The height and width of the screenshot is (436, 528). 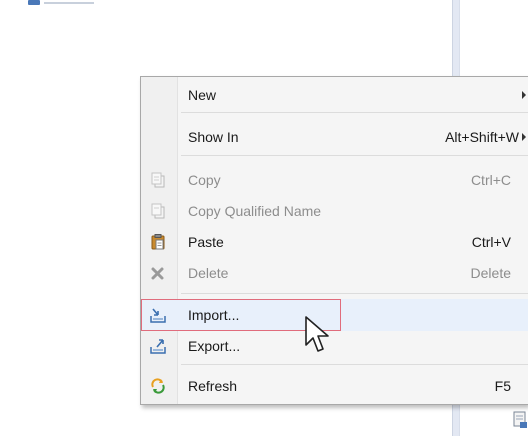 What do you see at coordinates (334, 180) in the screenshot?
I see `menu-item-copy: Copy Ctrl+C` at bounding box center [334, 180].